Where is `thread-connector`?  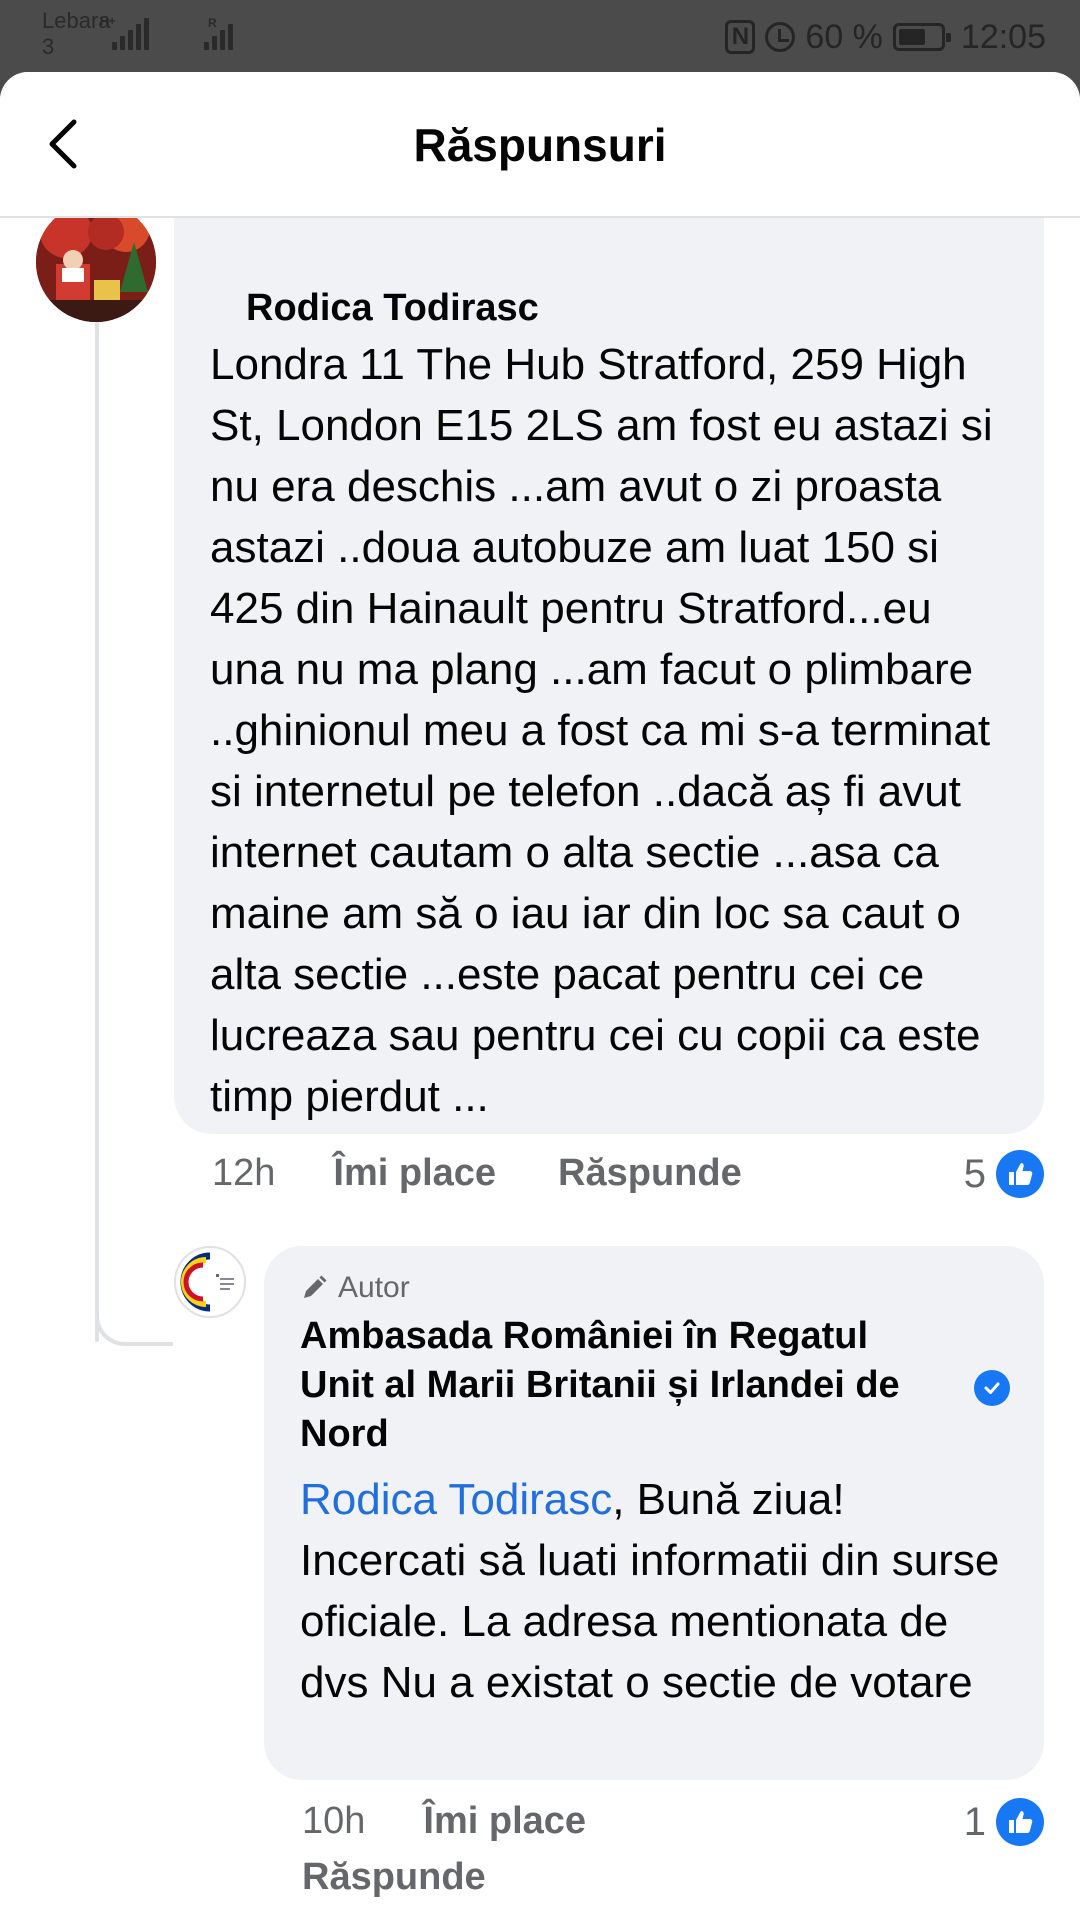
thread-connector is located at coordinates (134, 1299).